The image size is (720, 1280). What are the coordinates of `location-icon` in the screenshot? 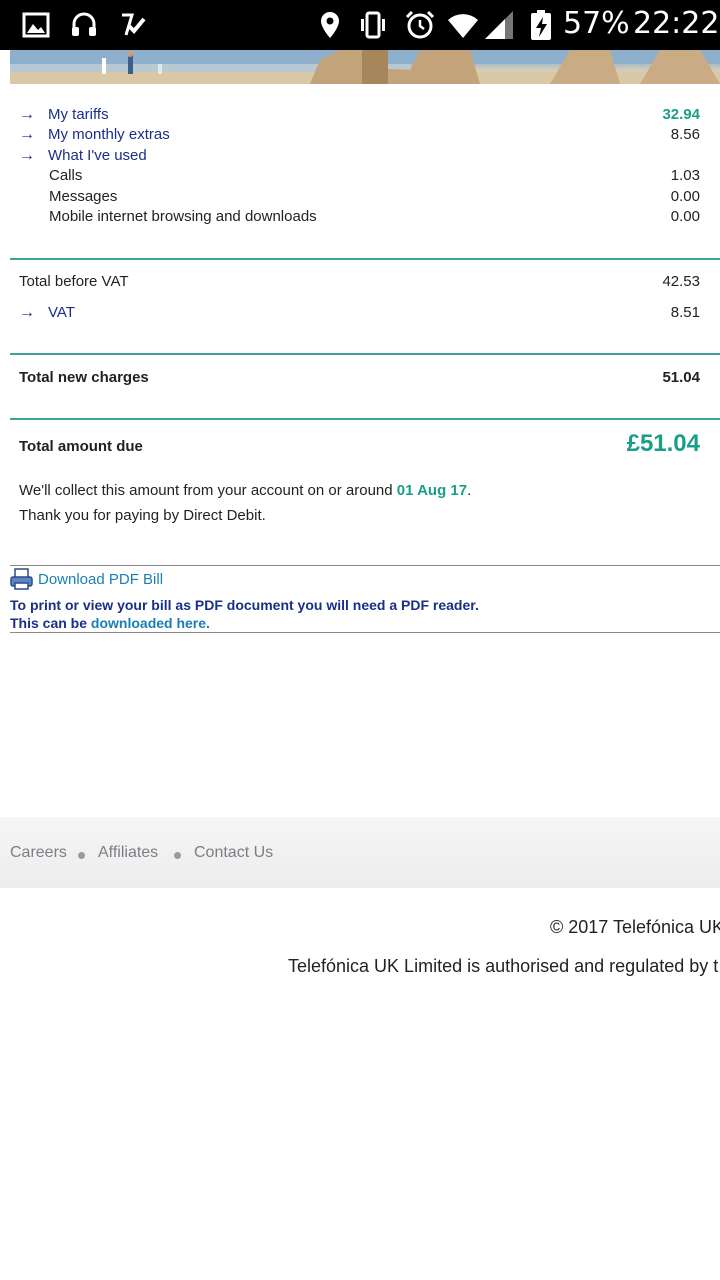 It's located at (330, 25).